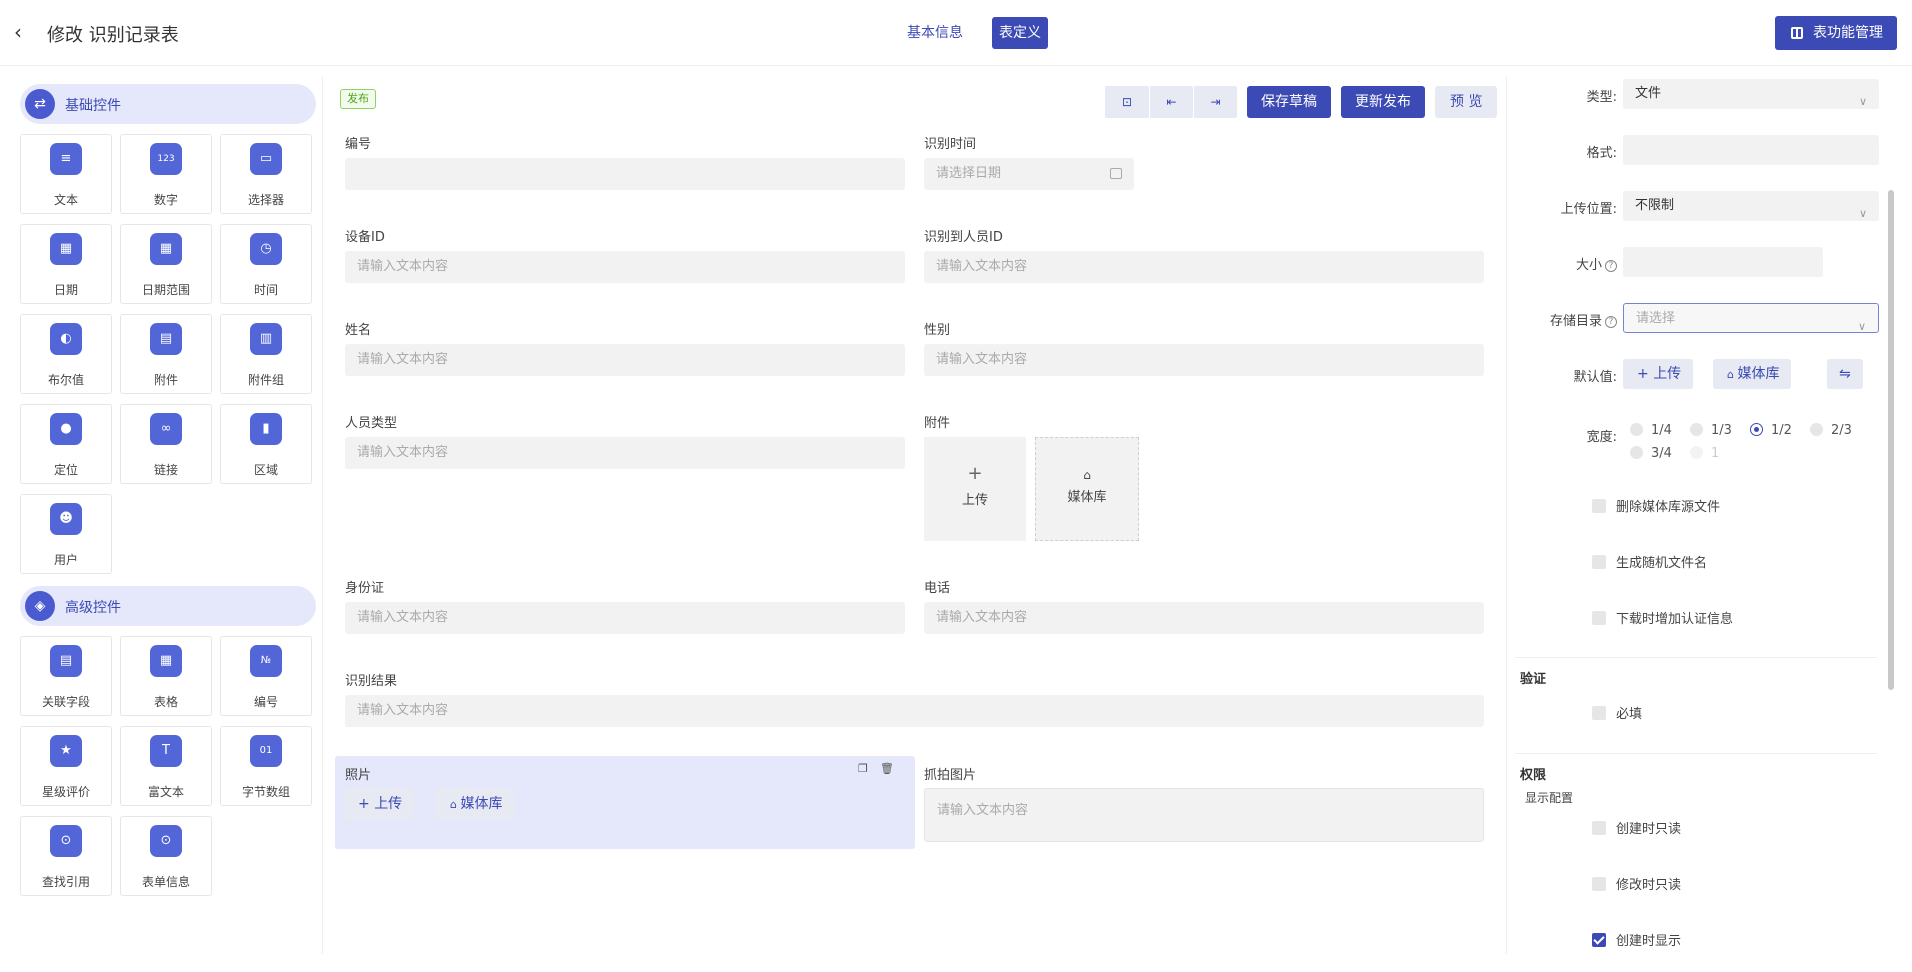 The width and height of the screenshot is (1912, 972). Describe the element at coordinates (1204, 815) in the screenshot. I see `snapshot-textarea: 请输入文本内容` at that location.